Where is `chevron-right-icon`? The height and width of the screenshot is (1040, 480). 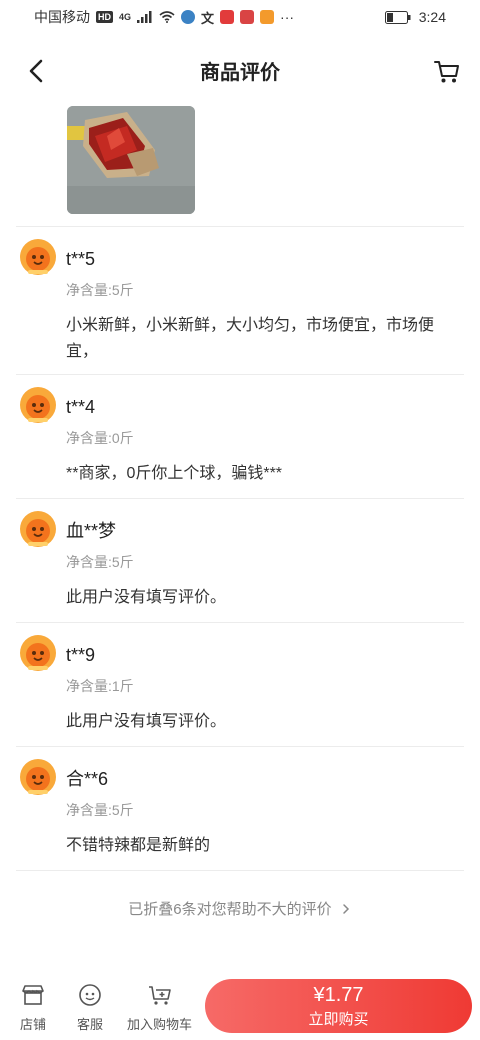 chevron-right-icon is located at coordinates (346, 909).